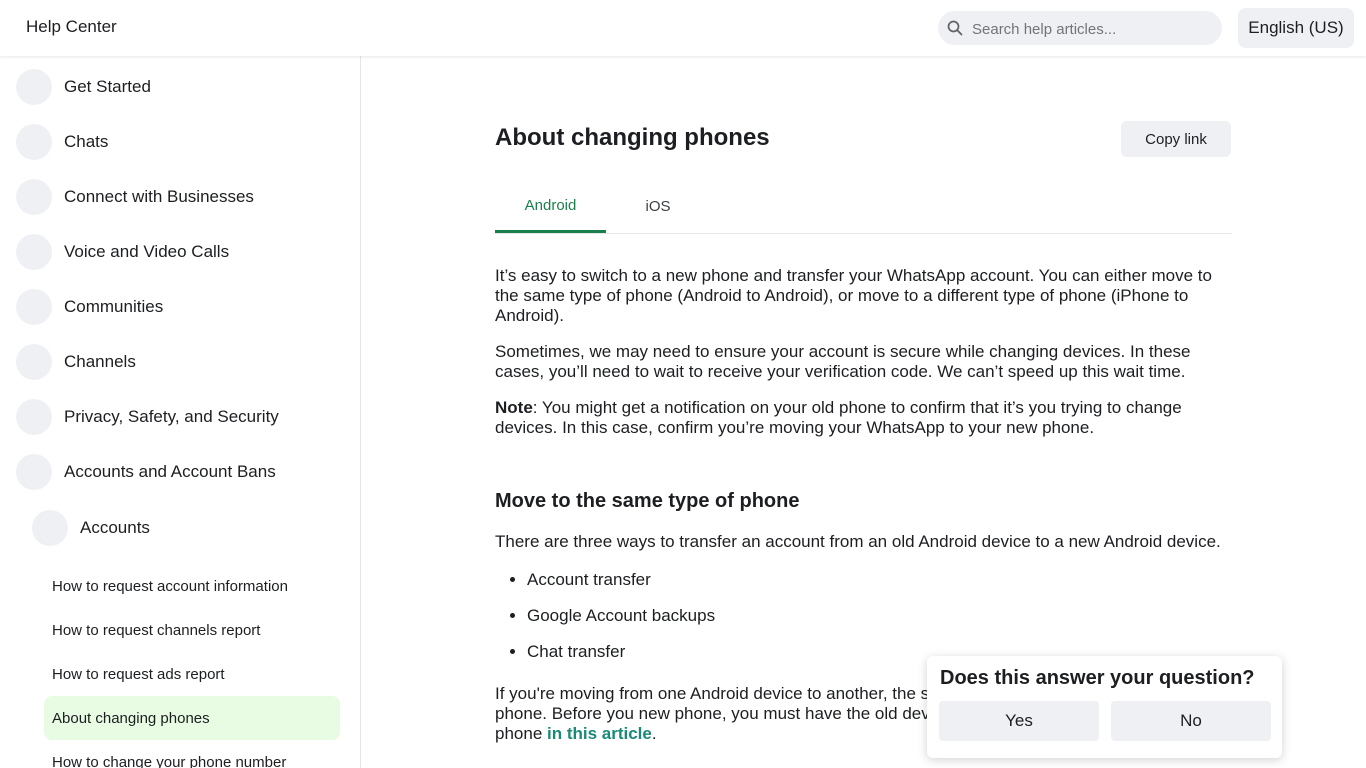 The width and height of the screenshot is (1366, 768). I want to click on sidebar-item-connect-with-businesses: Connect with Businesses, so click(135, 197).